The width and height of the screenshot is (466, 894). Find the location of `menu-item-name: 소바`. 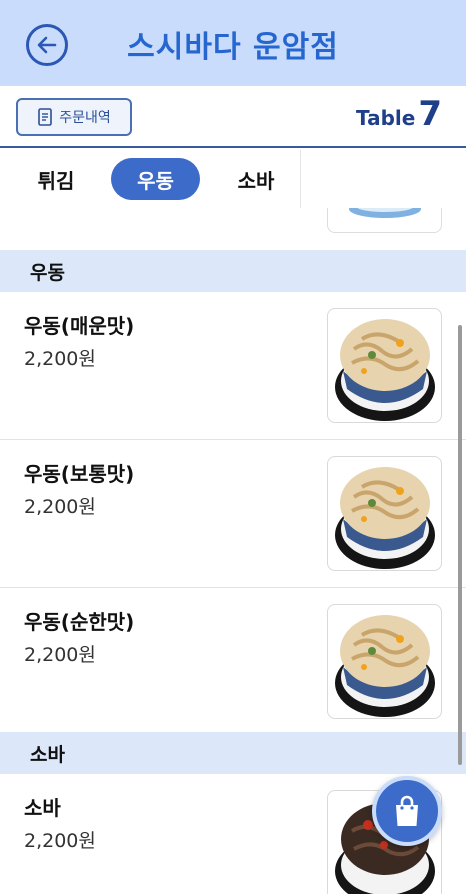

menu-item-name: 소바 is located at coordinates (42, 808).